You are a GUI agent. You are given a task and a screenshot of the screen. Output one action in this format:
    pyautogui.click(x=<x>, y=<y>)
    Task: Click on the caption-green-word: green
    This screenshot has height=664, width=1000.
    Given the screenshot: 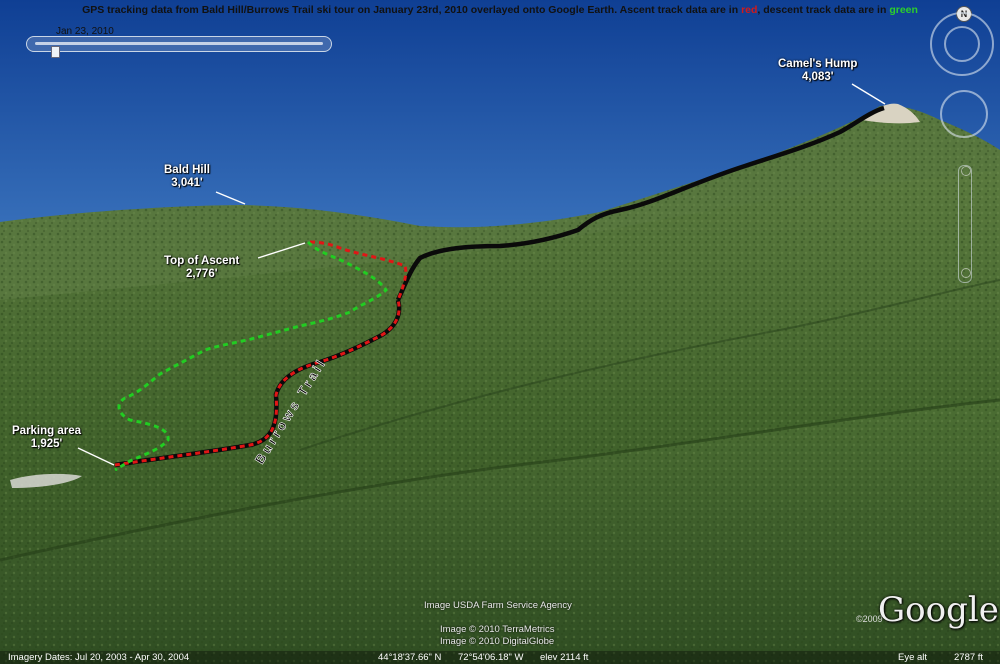 What is the action you would take?
    pyautogui.click(x=903, y=10)
    